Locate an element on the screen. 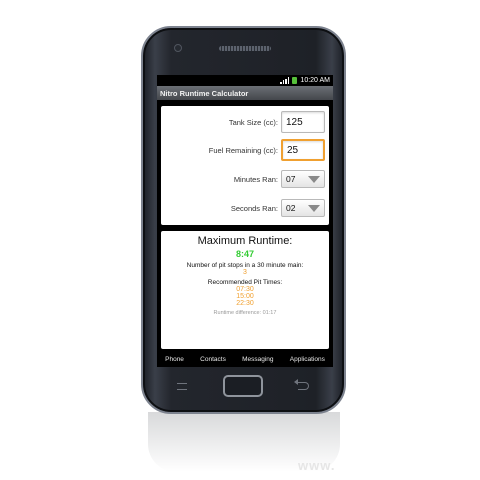 The height and width of the screenshot is (480, 480). launcher-dock: Phone Contacts Messaging Applications is located at coordinates (245, 359).